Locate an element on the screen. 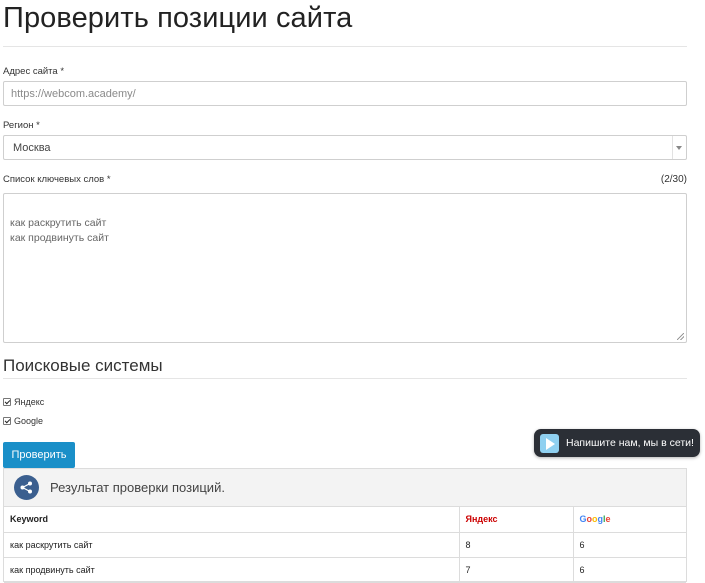 Image resolution: width=705 pixels, height=583 pixels. table-row: как продвинуть сайт 7 6 is located at coordinates (345, 570).